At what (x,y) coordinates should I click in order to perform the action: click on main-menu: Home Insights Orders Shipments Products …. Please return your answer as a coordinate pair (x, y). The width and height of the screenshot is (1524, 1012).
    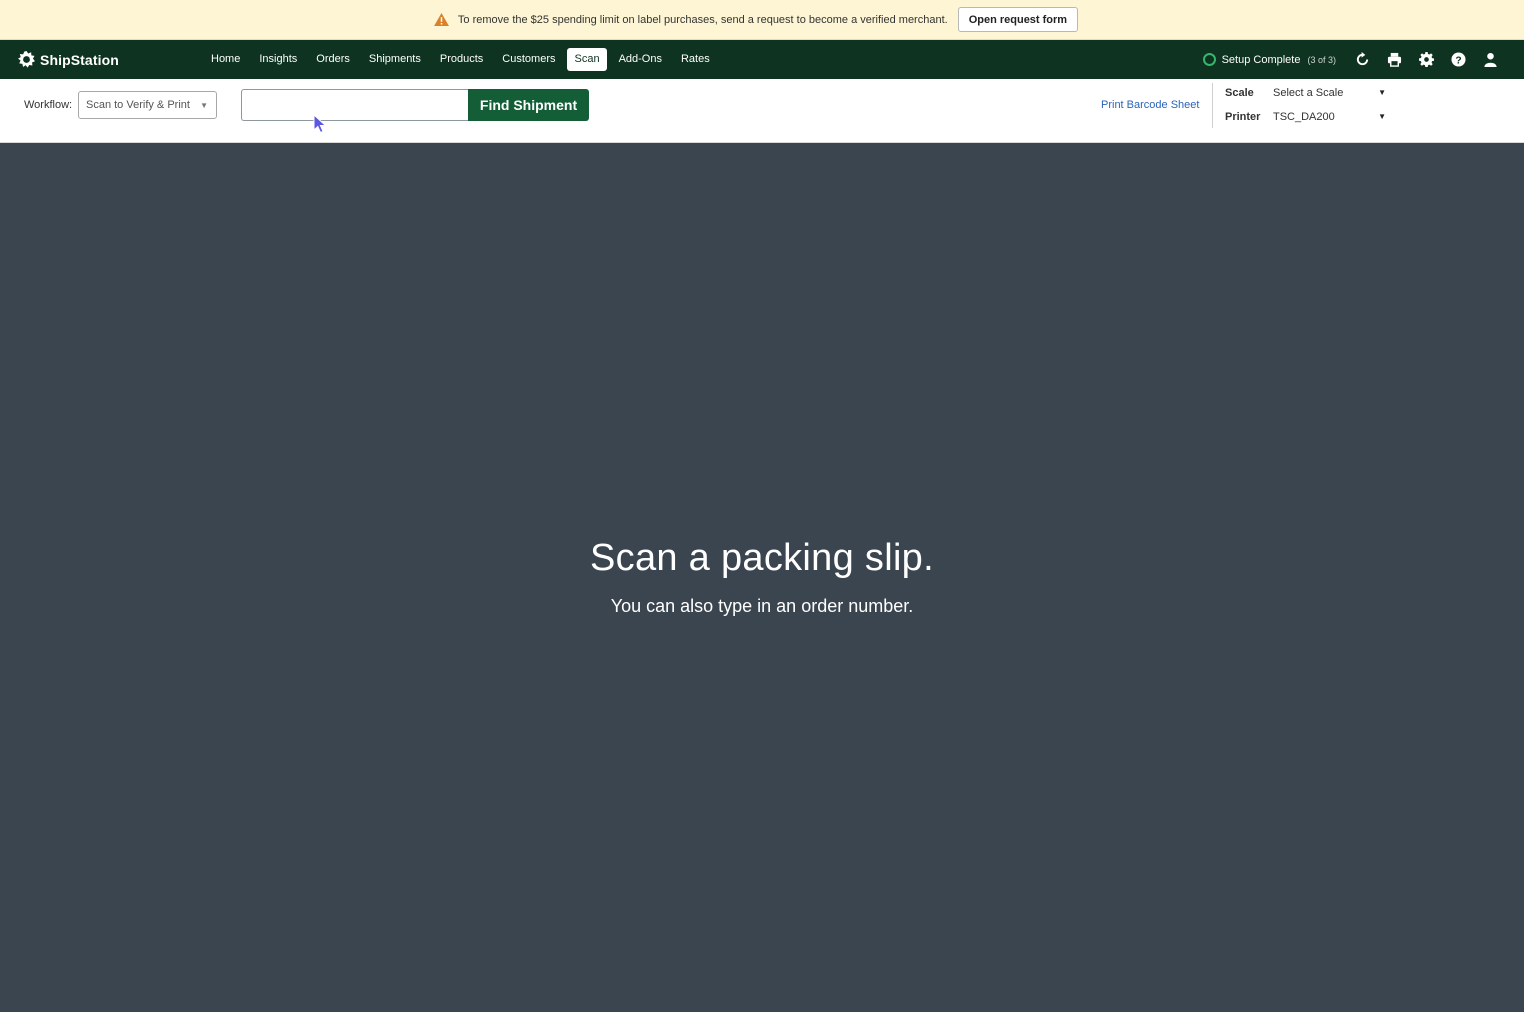
    Looking at the image, I should click on (463, 59).